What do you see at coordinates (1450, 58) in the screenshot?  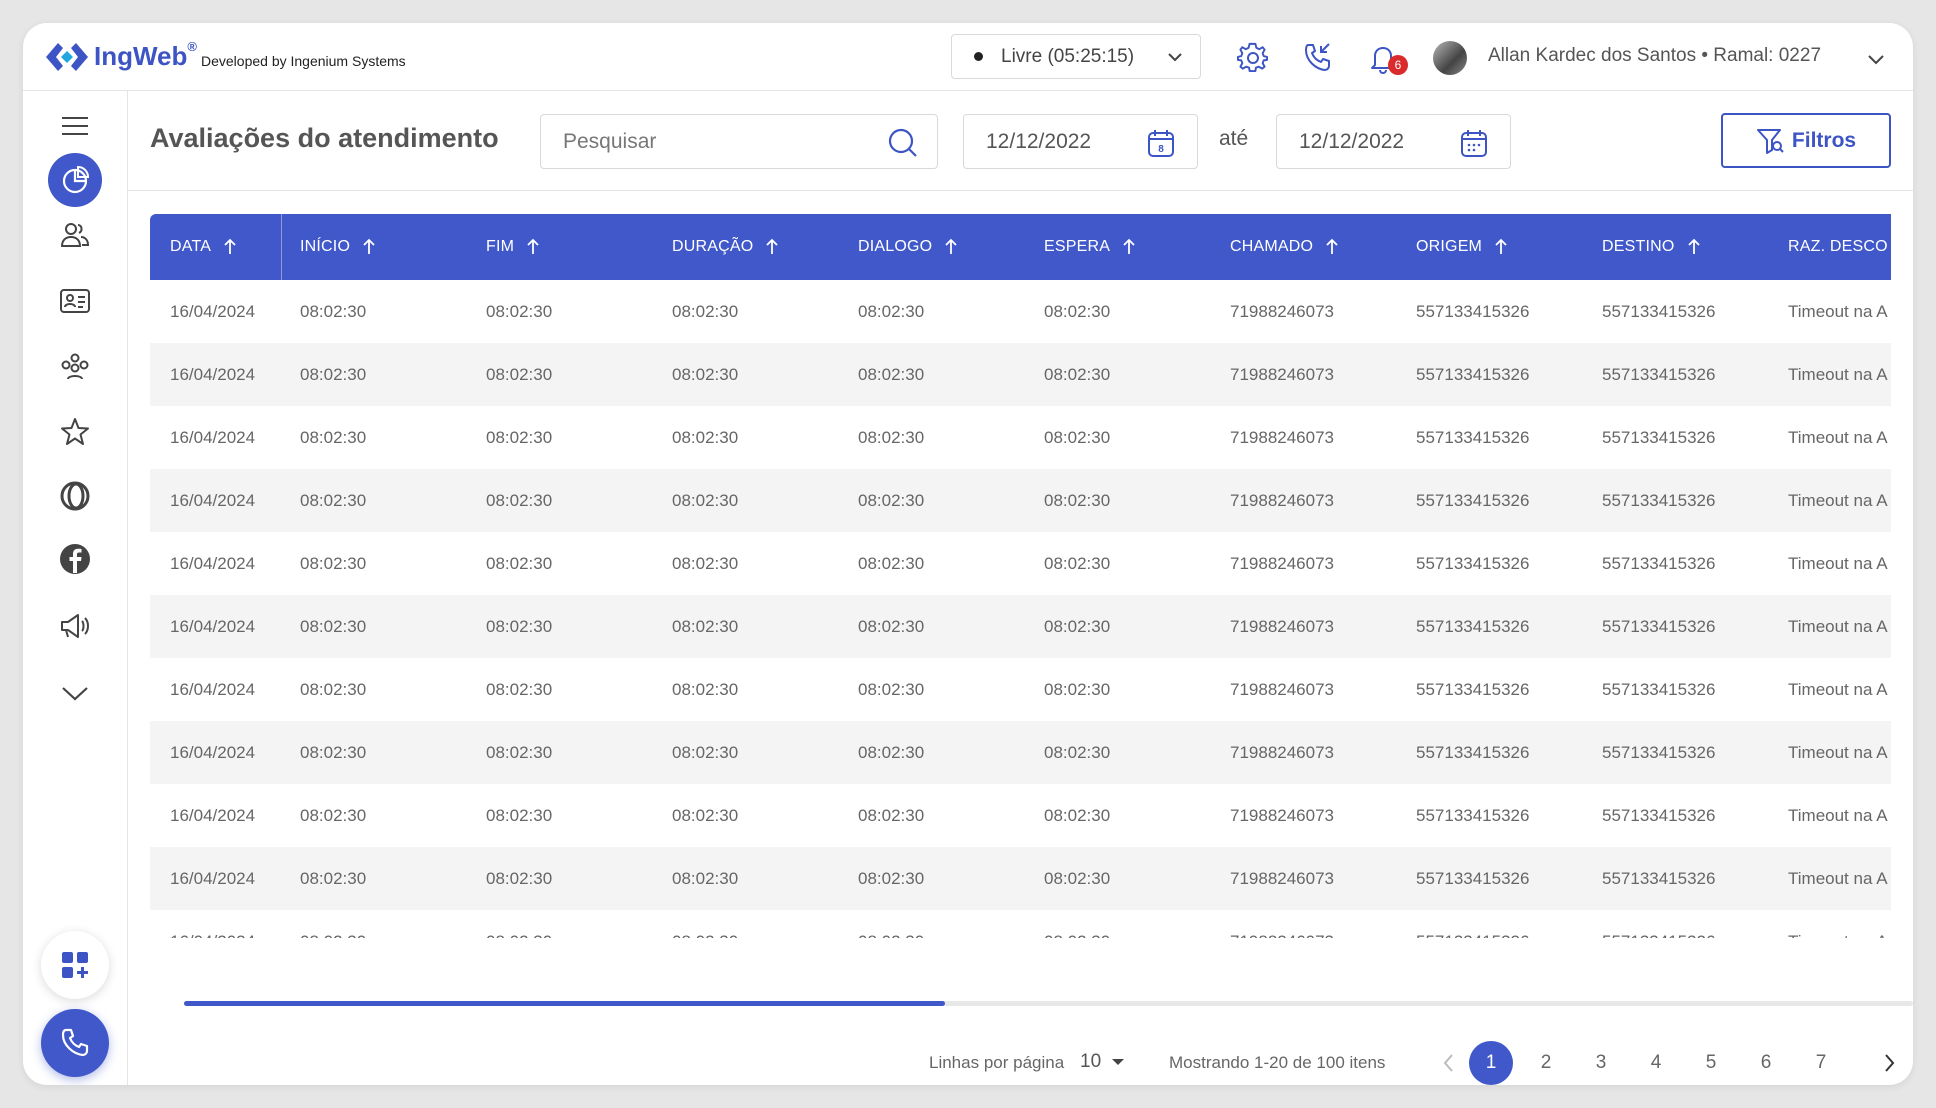 I see `avatar` at bounding box center [1450, 58].